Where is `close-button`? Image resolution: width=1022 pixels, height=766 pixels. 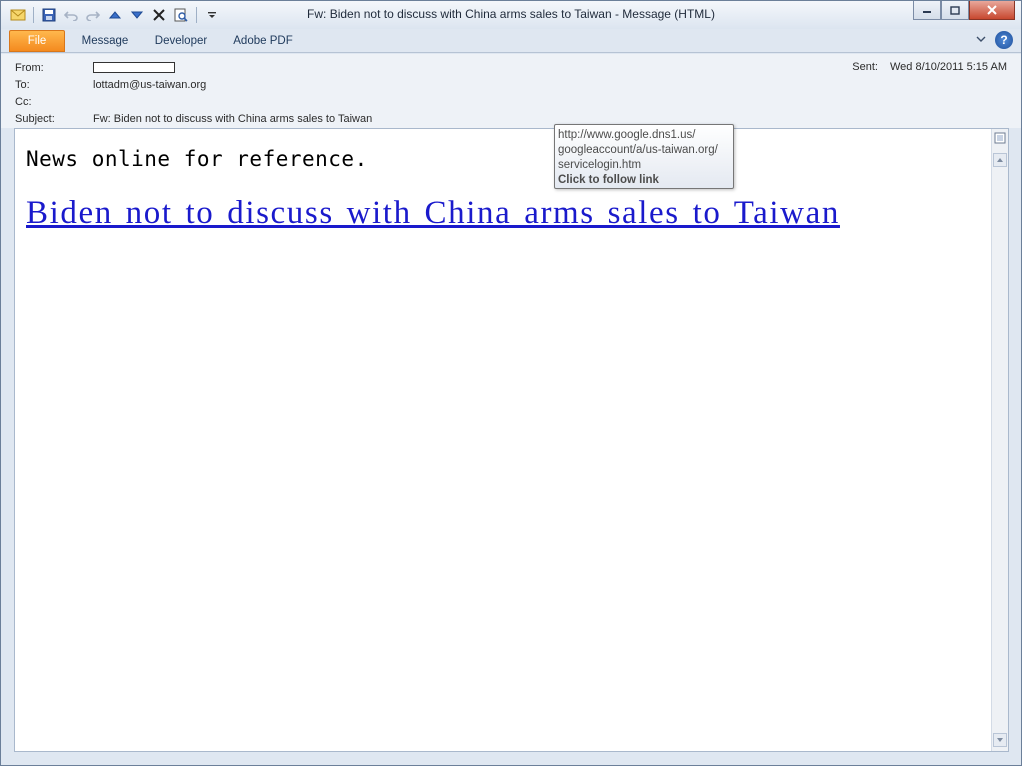 close-button is located at coordinates (992, 10).